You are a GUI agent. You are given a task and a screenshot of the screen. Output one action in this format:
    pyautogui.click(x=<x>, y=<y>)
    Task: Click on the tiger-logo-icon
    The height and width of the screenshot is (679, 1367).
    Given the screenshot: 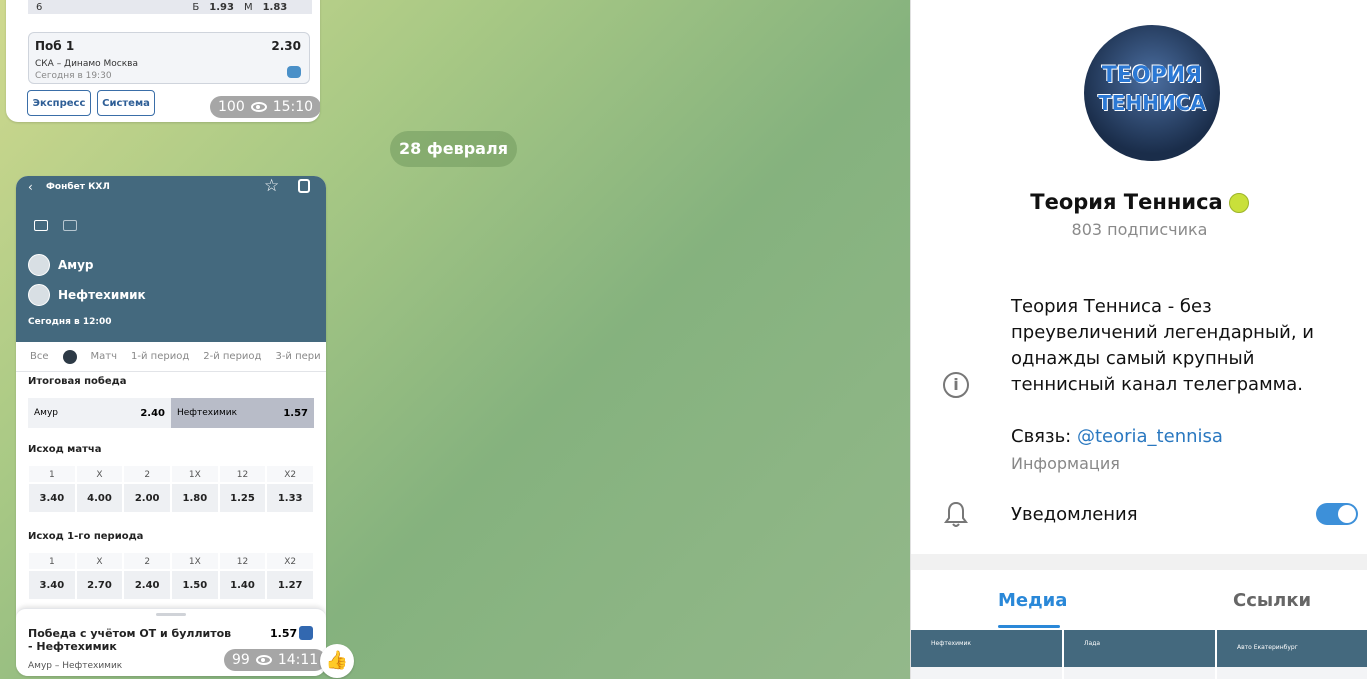 What is the action you would take?
    pyautogui.click(x=39, y=265)
    